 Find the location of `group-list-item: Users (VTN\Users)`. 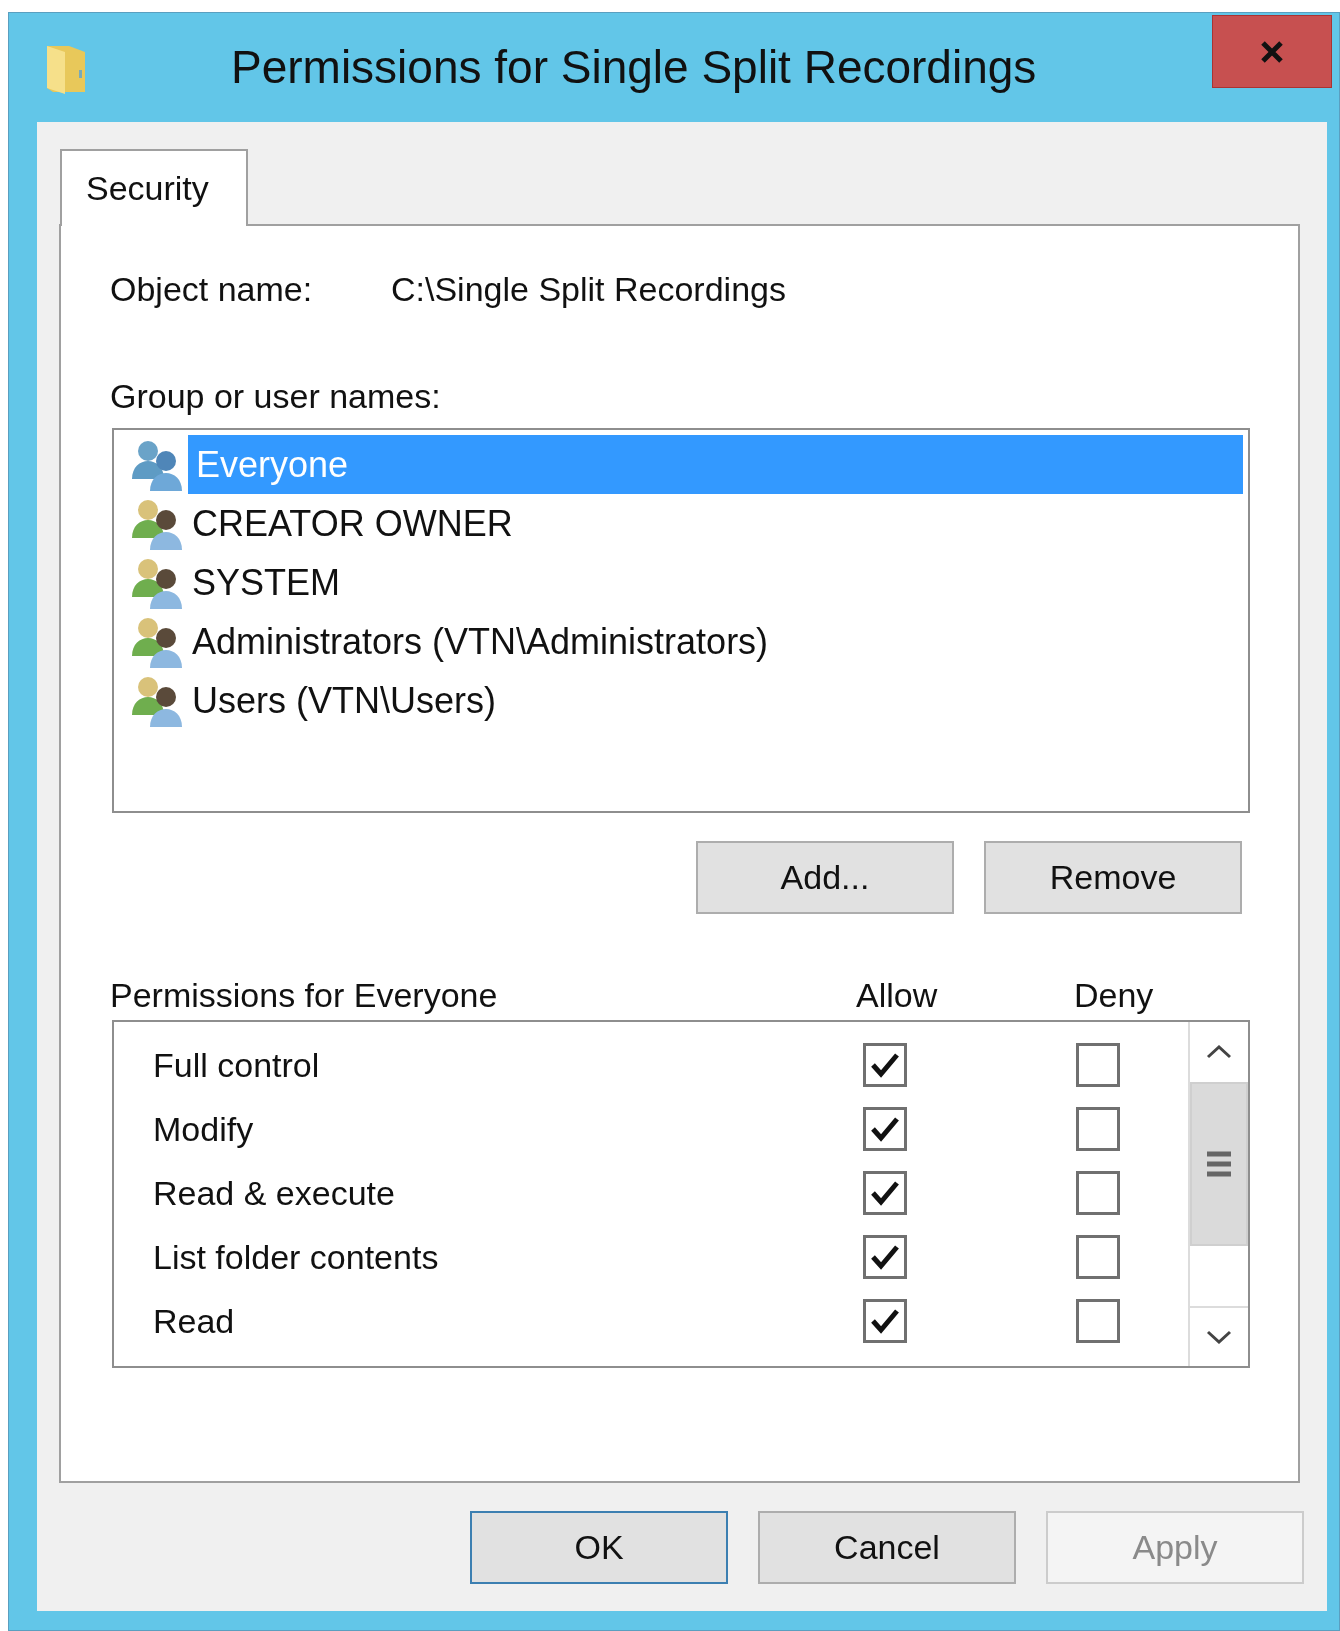

group-list-item: Users (VTN\Users) is located at coordinates (715, 700).